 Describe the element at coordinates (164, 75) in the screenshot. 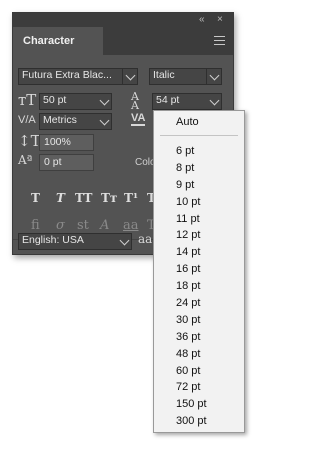

I see `font-style-value: Italic` at that location.